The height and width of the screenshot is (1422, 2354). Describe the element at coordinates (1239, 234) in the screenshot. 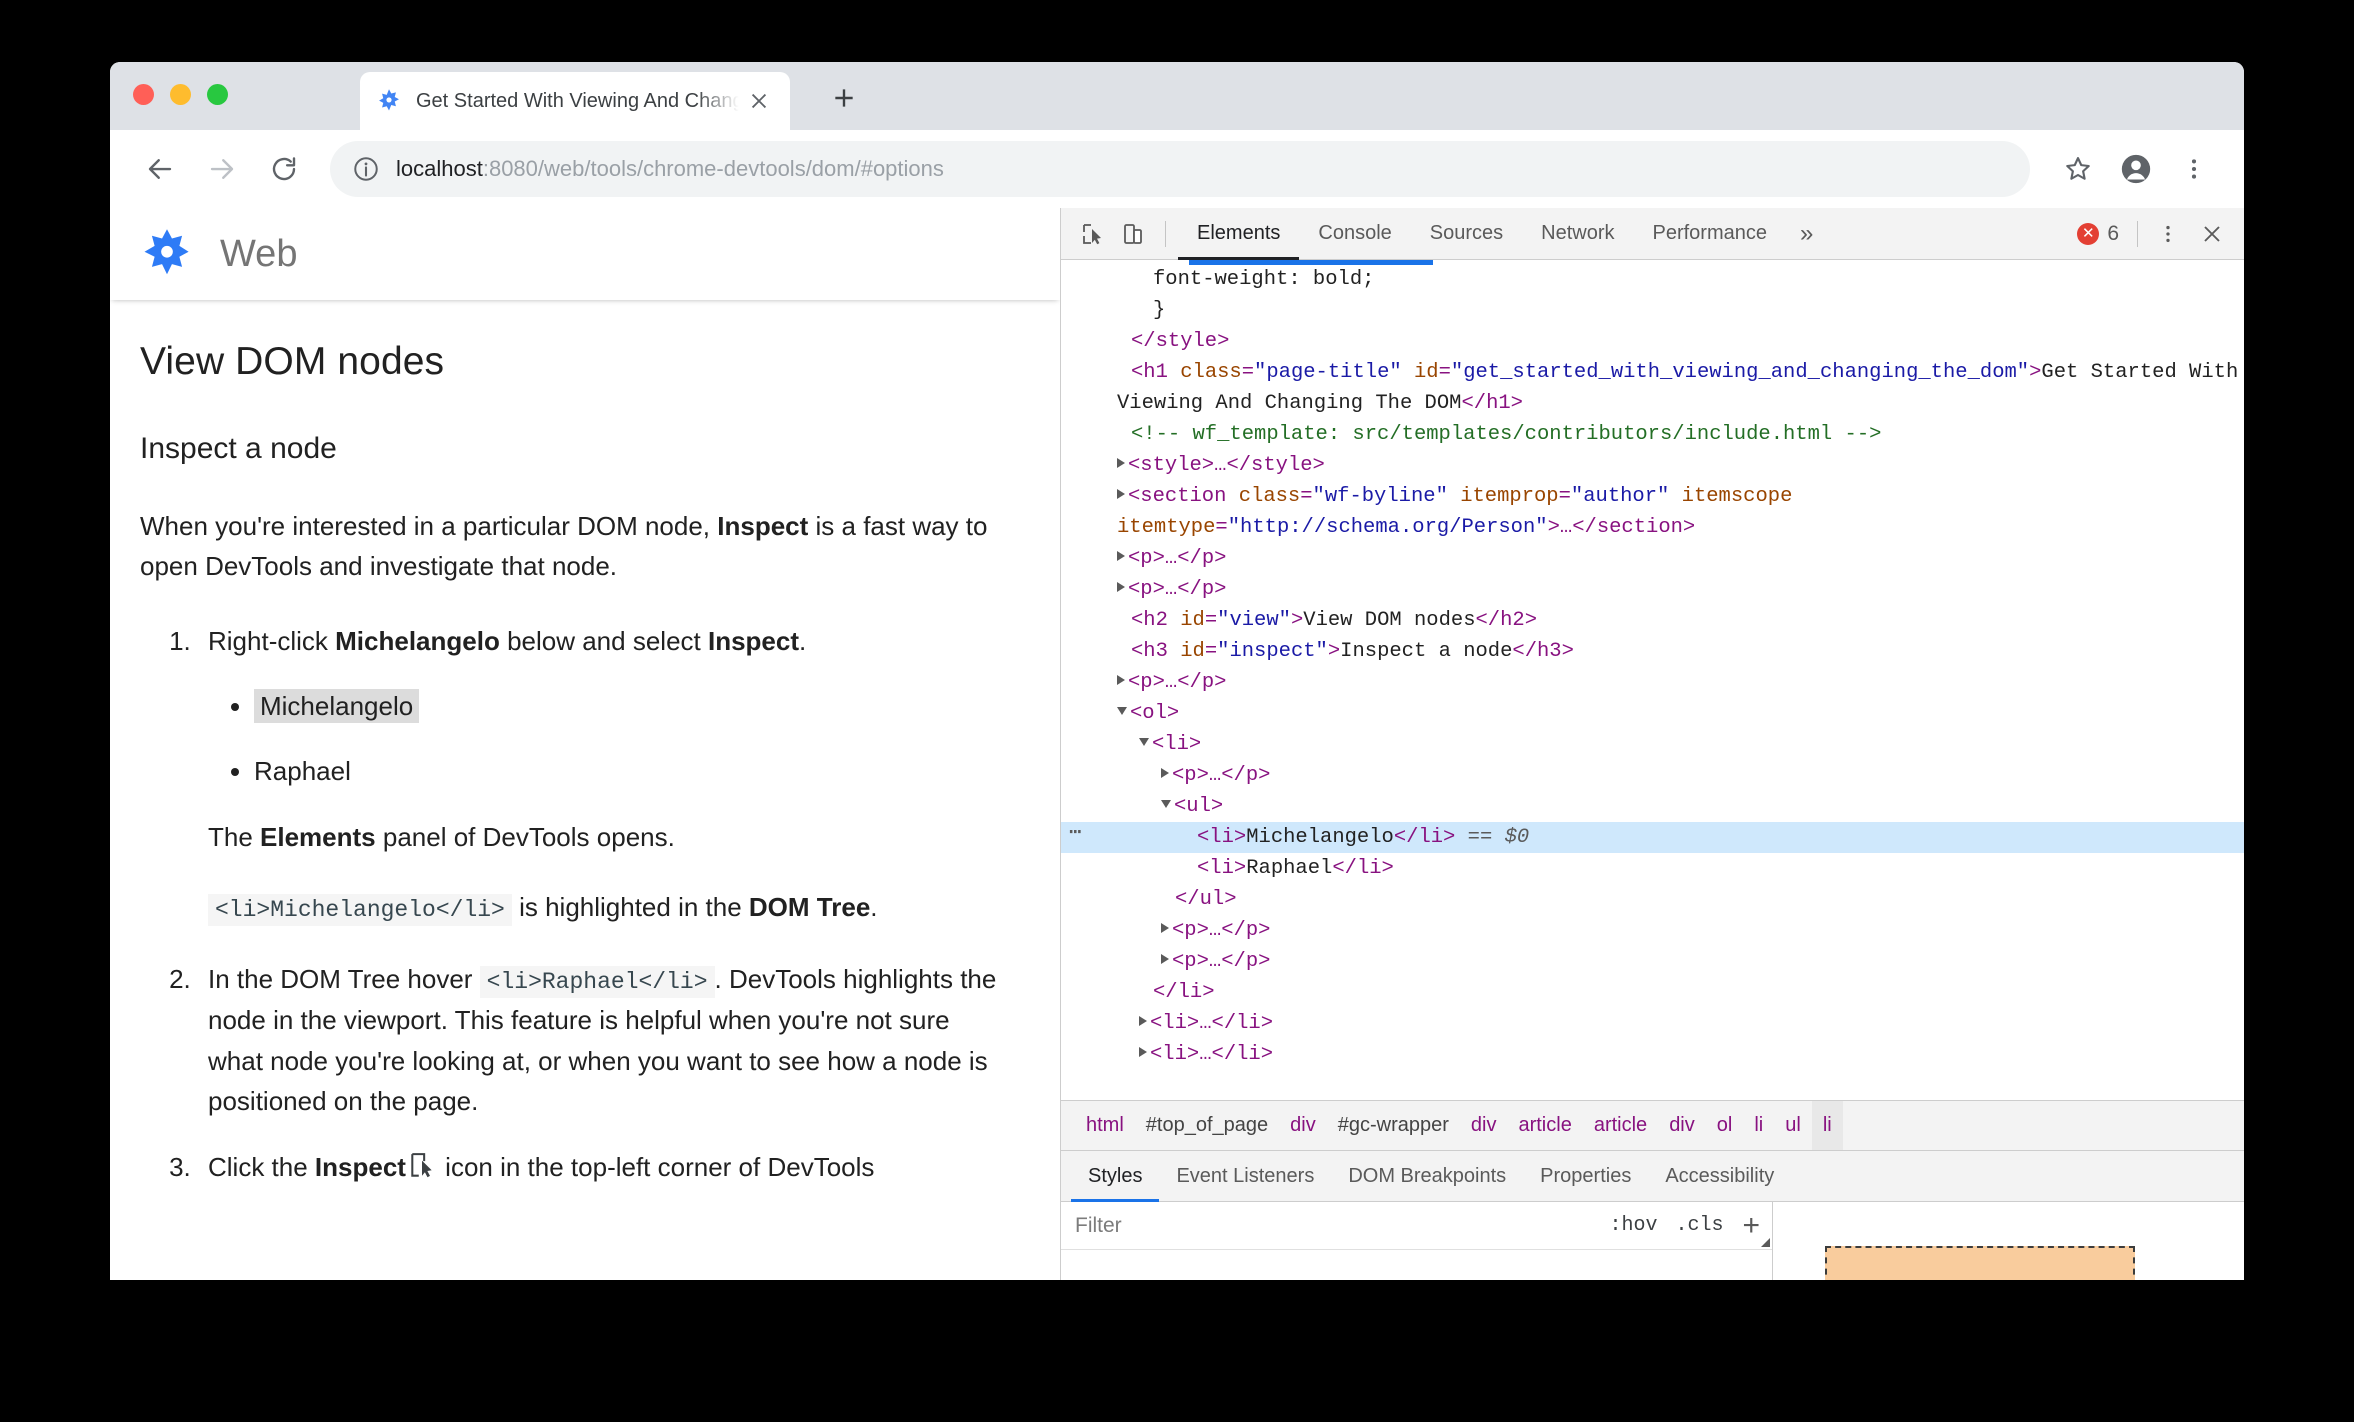

I see `tab-elements: Elements` at that location.